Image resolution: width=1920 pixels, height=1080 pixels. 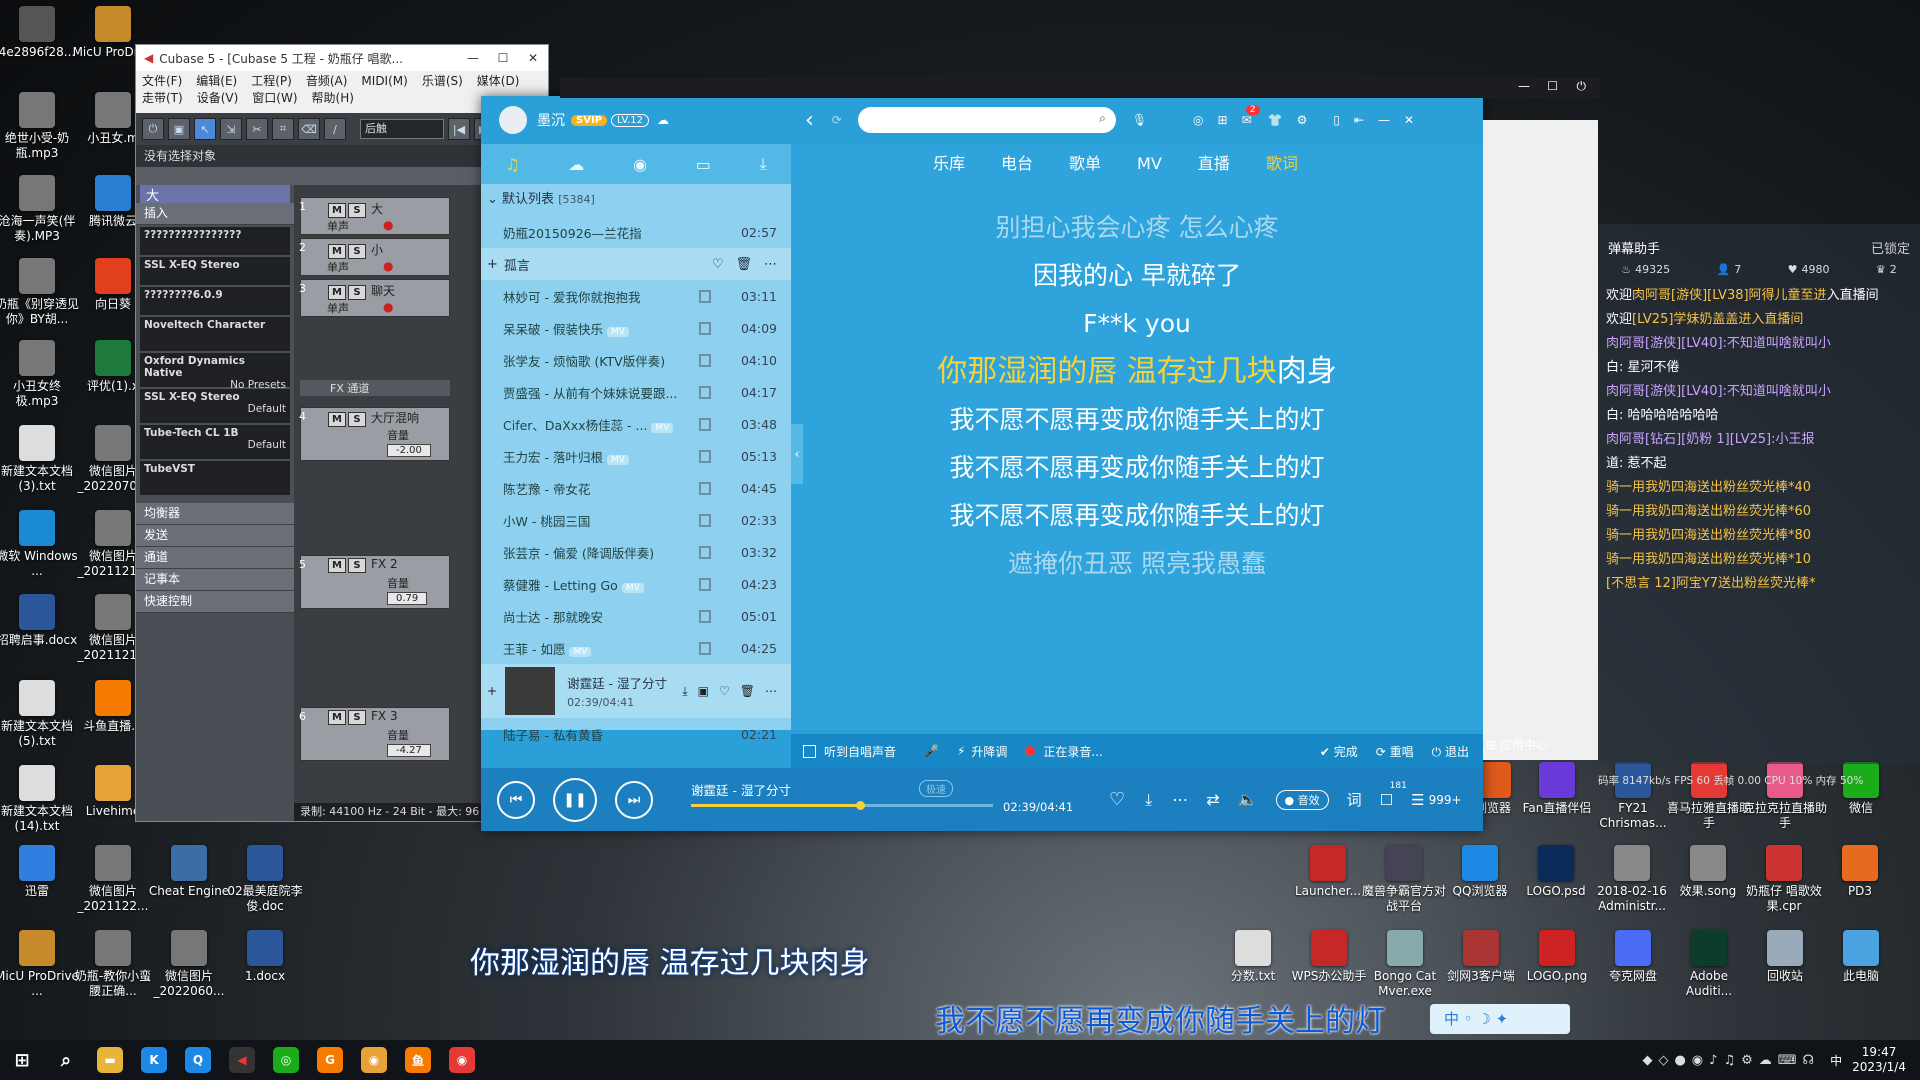 I want to click on close-button: ✕, so click(x=533, y=58).